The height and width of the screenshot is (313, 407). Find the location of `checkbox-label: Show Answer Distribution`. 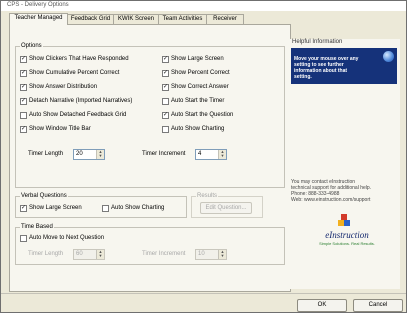

checkbox-label: Show Answer Distribution is located at coordinates (63, 87).